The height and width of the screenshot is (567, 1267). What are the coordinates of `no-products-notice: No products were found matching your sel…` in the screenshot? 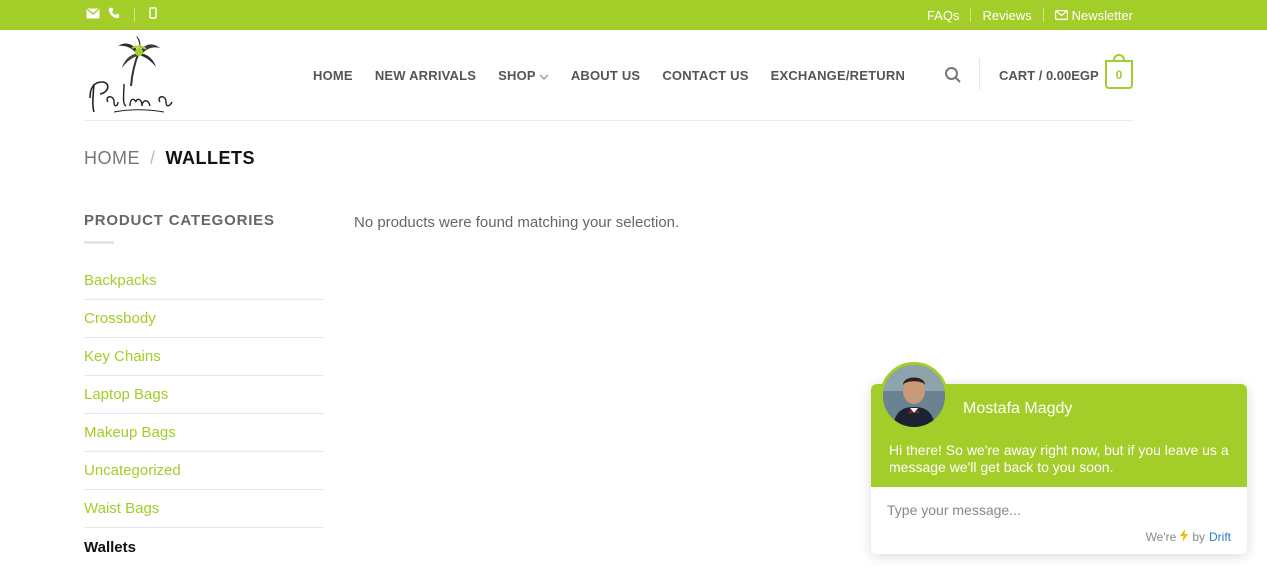 It's located at (517, 222).